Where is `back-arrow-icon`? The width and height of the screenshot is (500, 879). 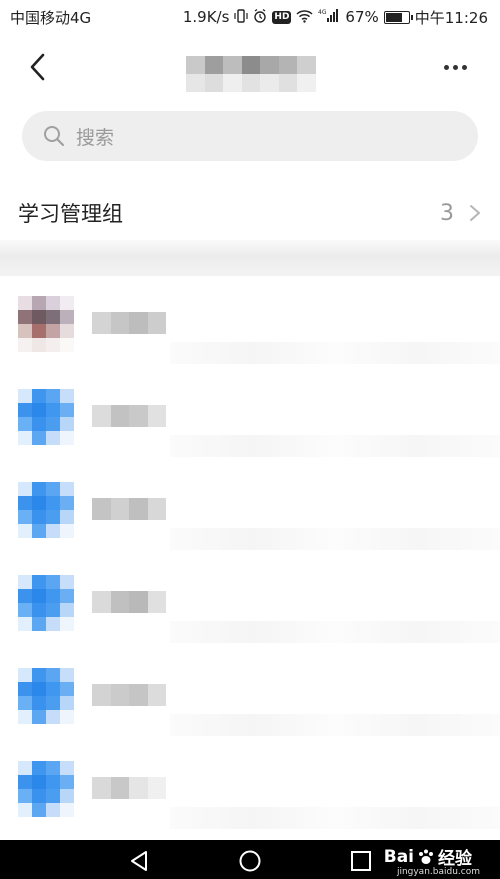
back-arrow-icon is located at coordinates (37, 67).